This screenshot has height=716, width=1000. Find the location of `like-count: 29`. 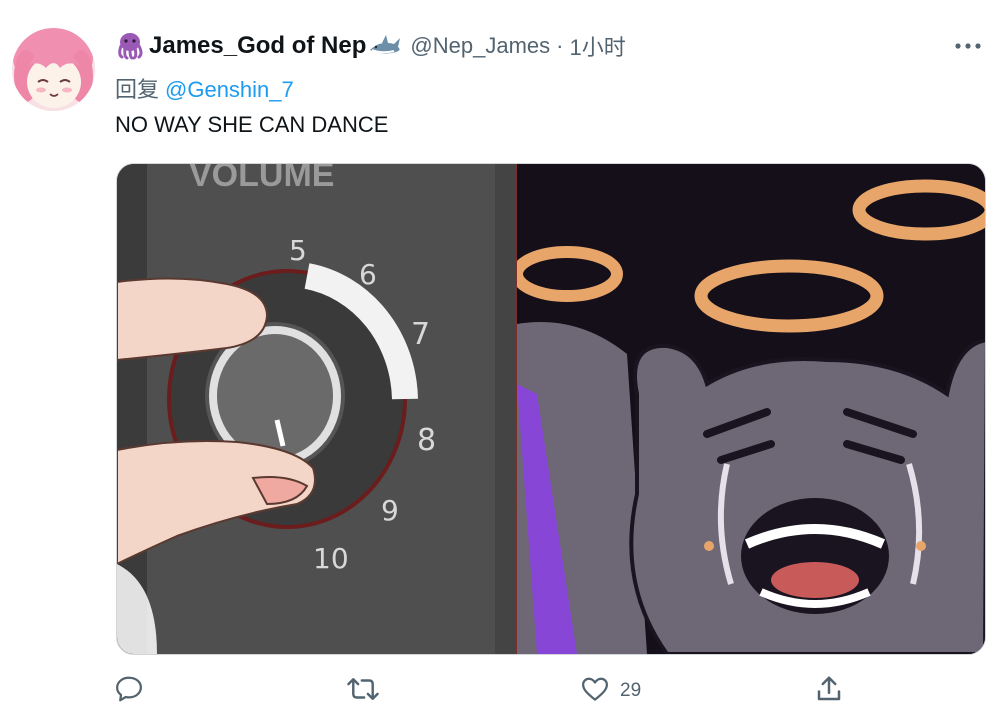

like-count: 29 is located at coordinates (631, 690).